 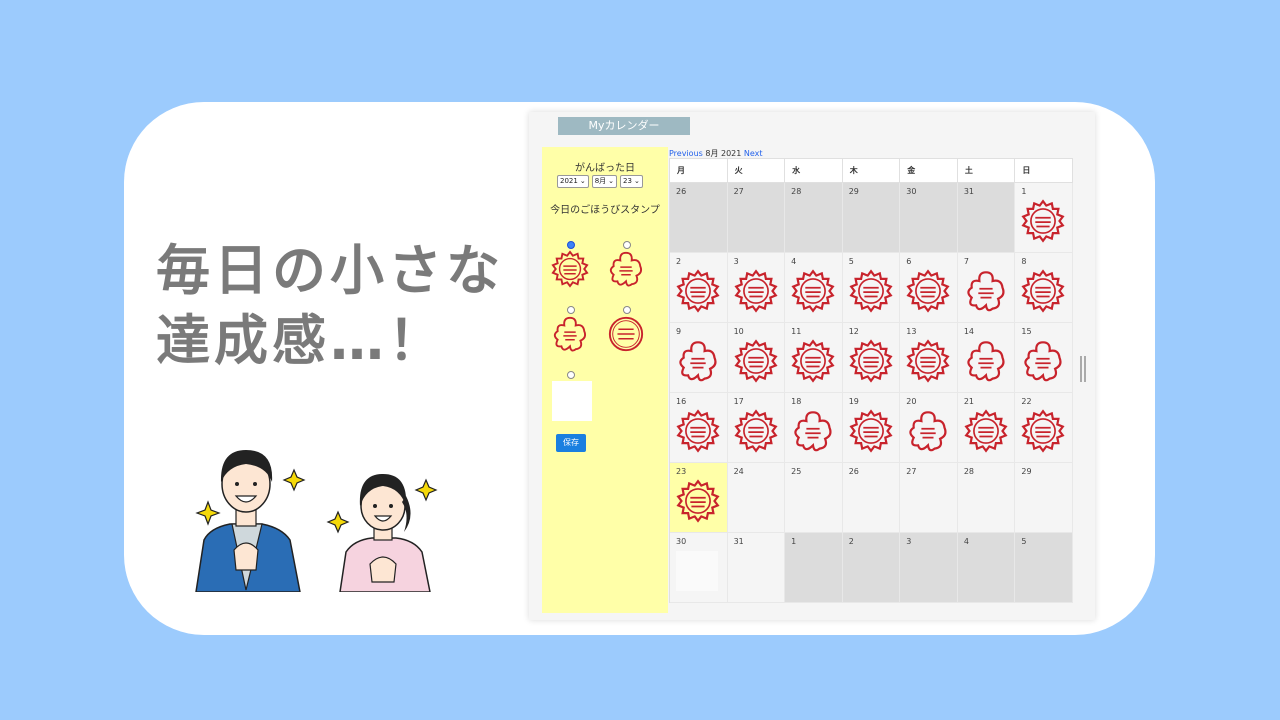 What do you see at coordinates (796, 401) in the screenshot?
I see `day-number: 18` at bounding box center [796, 401].